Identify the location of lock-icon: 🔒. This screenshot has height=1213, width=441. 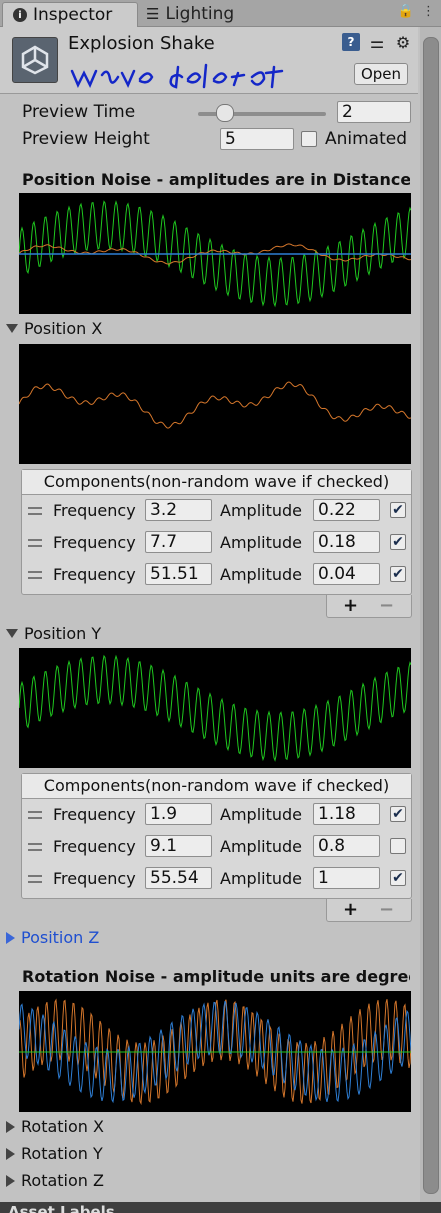
(406, 11).